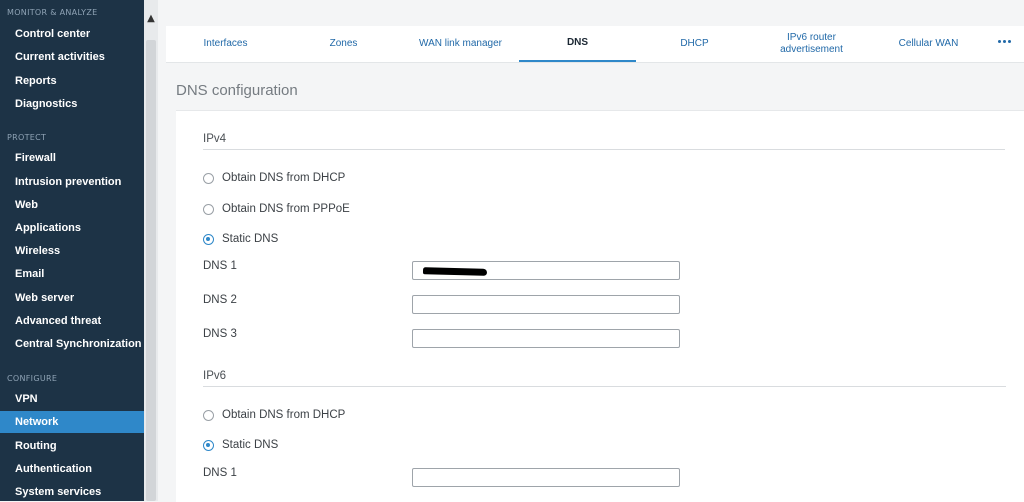 The image size is (1024, 502). What do you see at coordinates (546, 477) in the screenshot?
I see `ipv6-dns1-input` at bounding box center [546, 477].